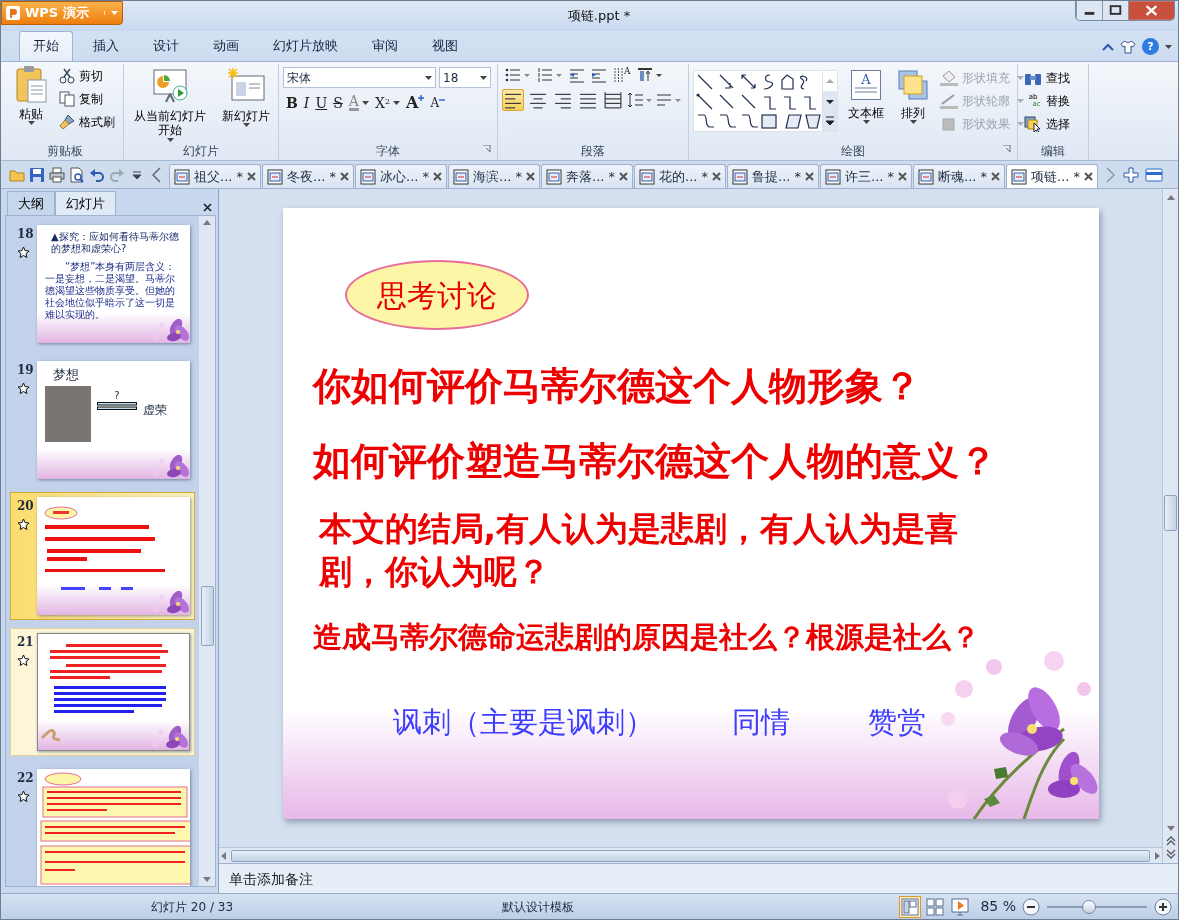 The image size is (1179, 920). Describe the element at coordinates (46, 45) in the screenshot. I see `ribbon-tab: 开始` at that location.